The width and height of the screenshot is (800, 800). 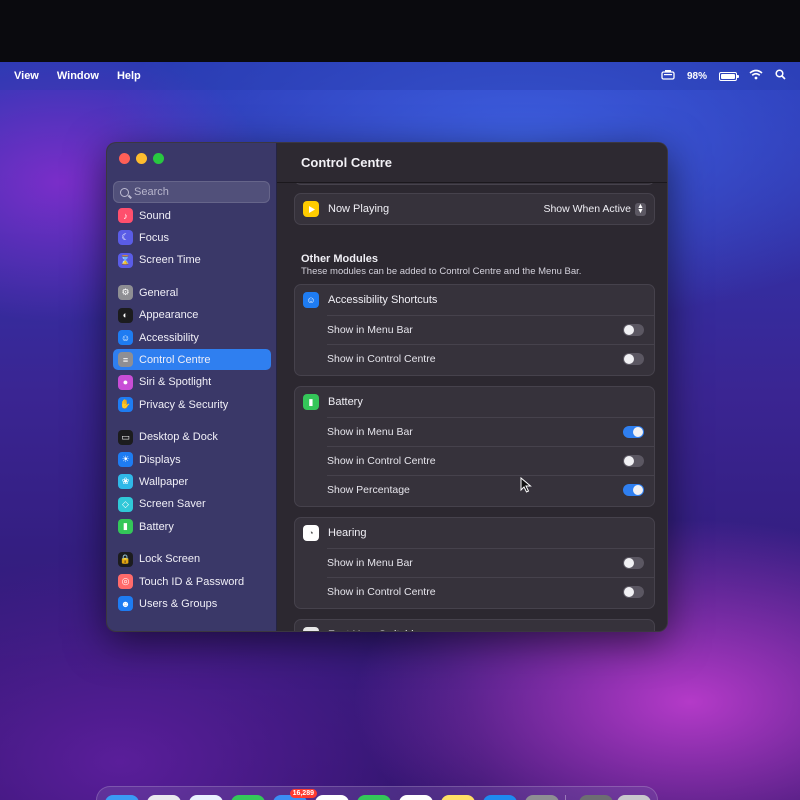 What do you see at coordinates (184, 404) in the screenshot?
I see `sidebar-item-label: Privacy & Security` at bounding box center [184, 404].